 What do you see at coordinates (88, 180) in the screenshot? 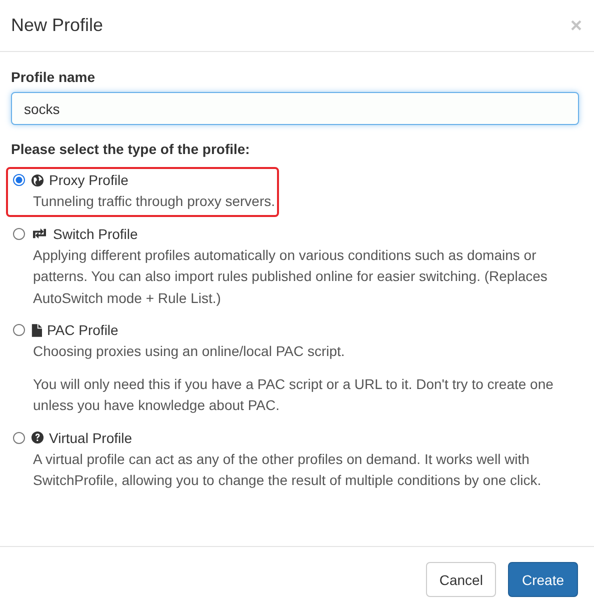
I see `option-title: Proxy Profile` at bounding box center [88, 180].